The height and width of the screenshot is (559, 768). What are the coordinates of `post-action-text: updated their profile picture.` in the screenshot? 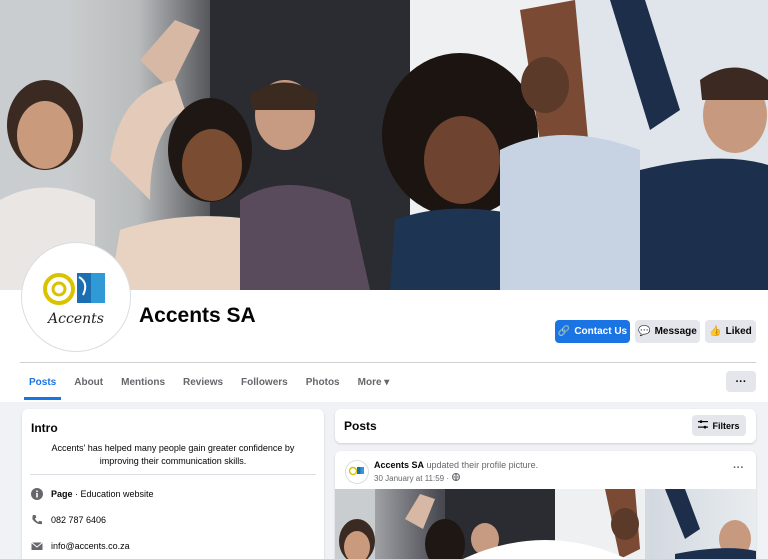 It's located at (481, 465).